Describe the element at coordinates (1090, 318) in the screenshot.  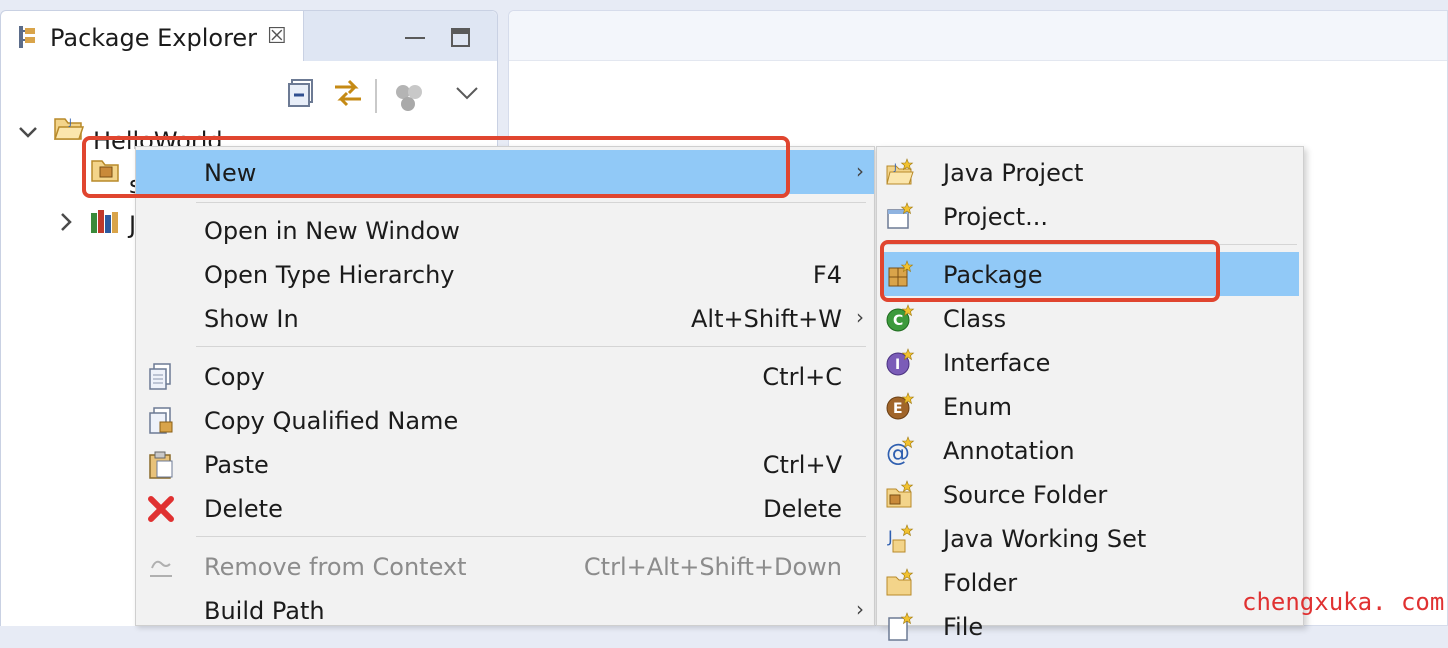
I see `submenu-item-class: C Class` at that location.